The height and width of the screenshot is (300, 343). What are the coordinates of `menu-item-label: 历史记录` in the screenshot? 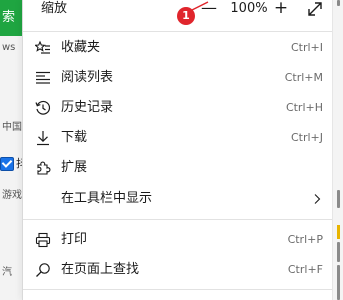 It's located at (87, 107).